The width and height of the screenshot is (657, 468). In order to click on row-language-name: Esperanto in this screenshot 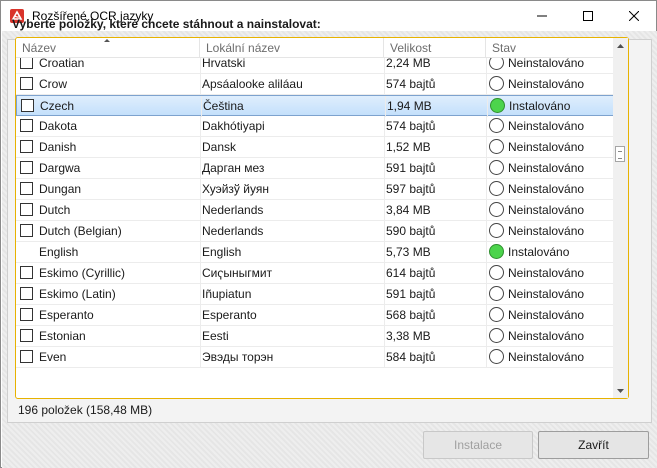, I will do `click(66, 315)`.